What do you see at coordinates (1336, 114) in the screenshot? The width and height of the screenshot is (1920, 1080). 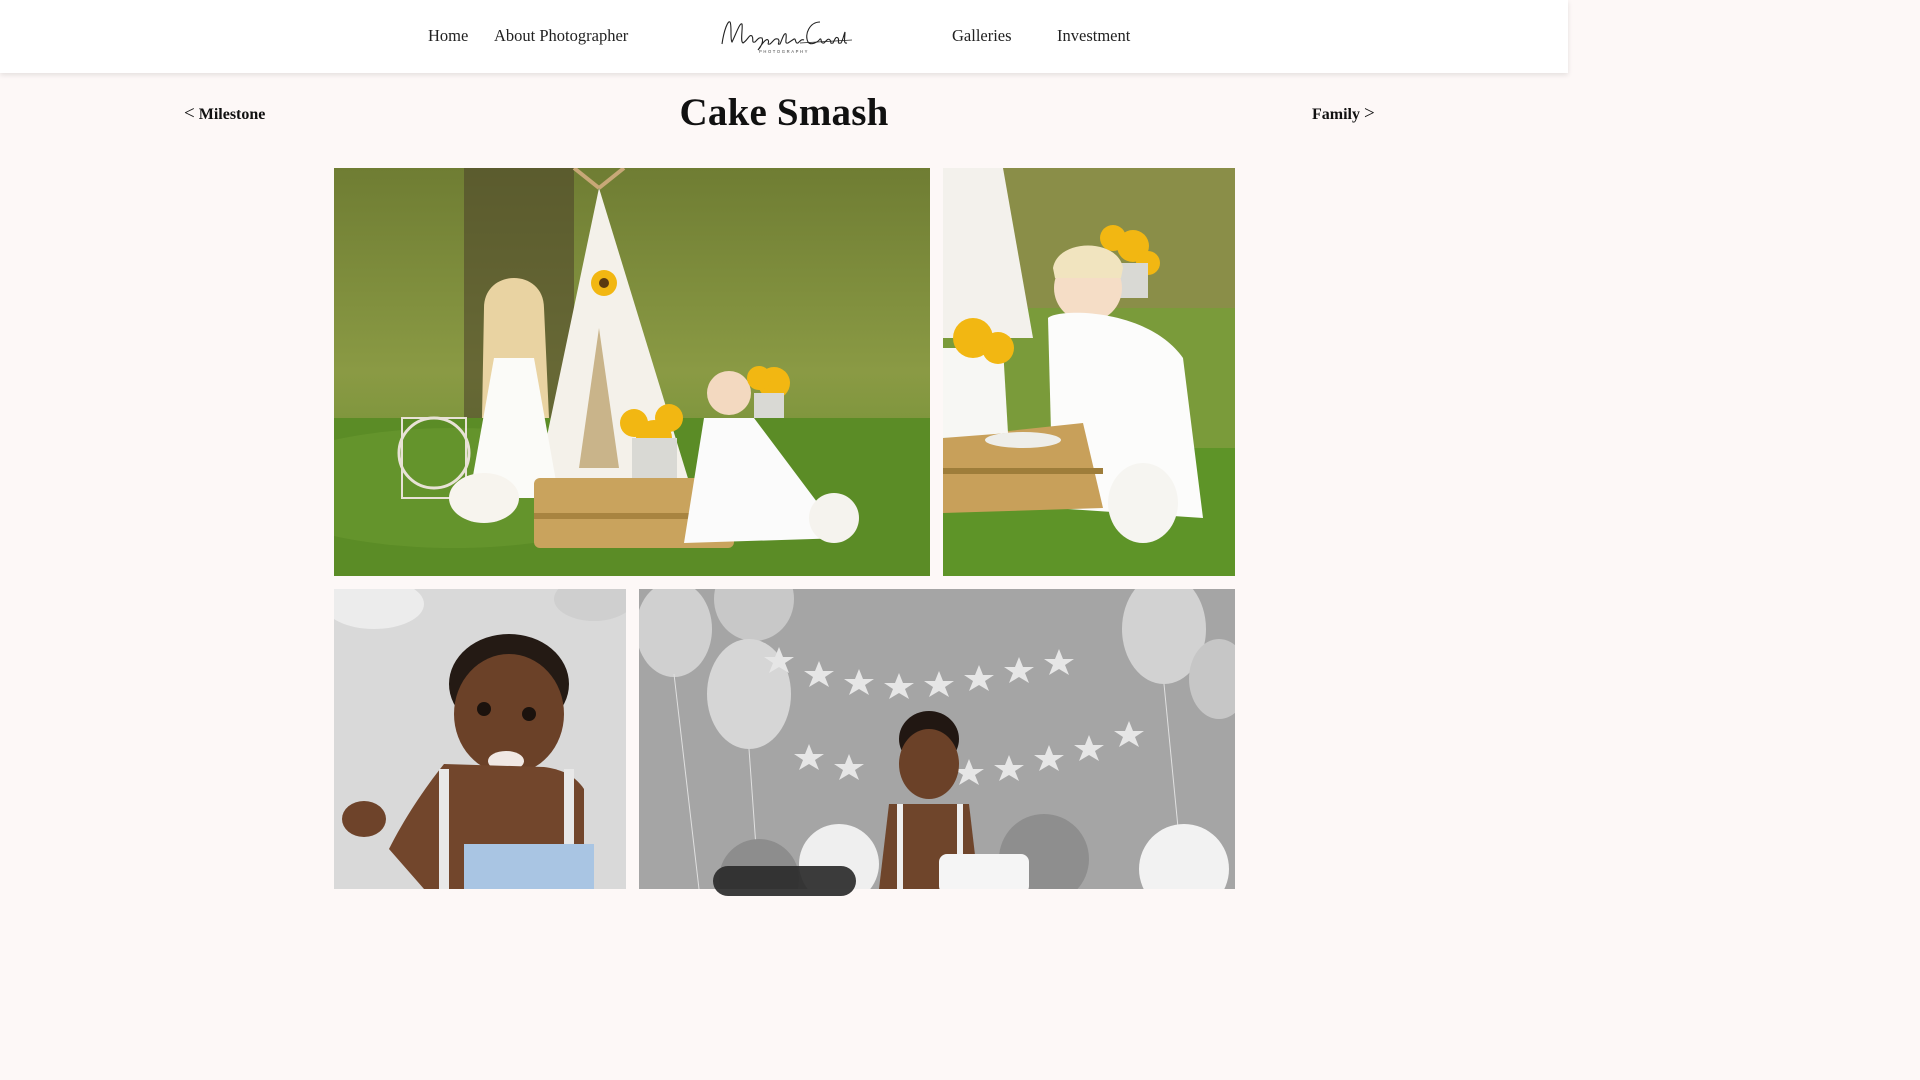 I see `next-gallery-label: Family` at bounding box center [1336, 114].